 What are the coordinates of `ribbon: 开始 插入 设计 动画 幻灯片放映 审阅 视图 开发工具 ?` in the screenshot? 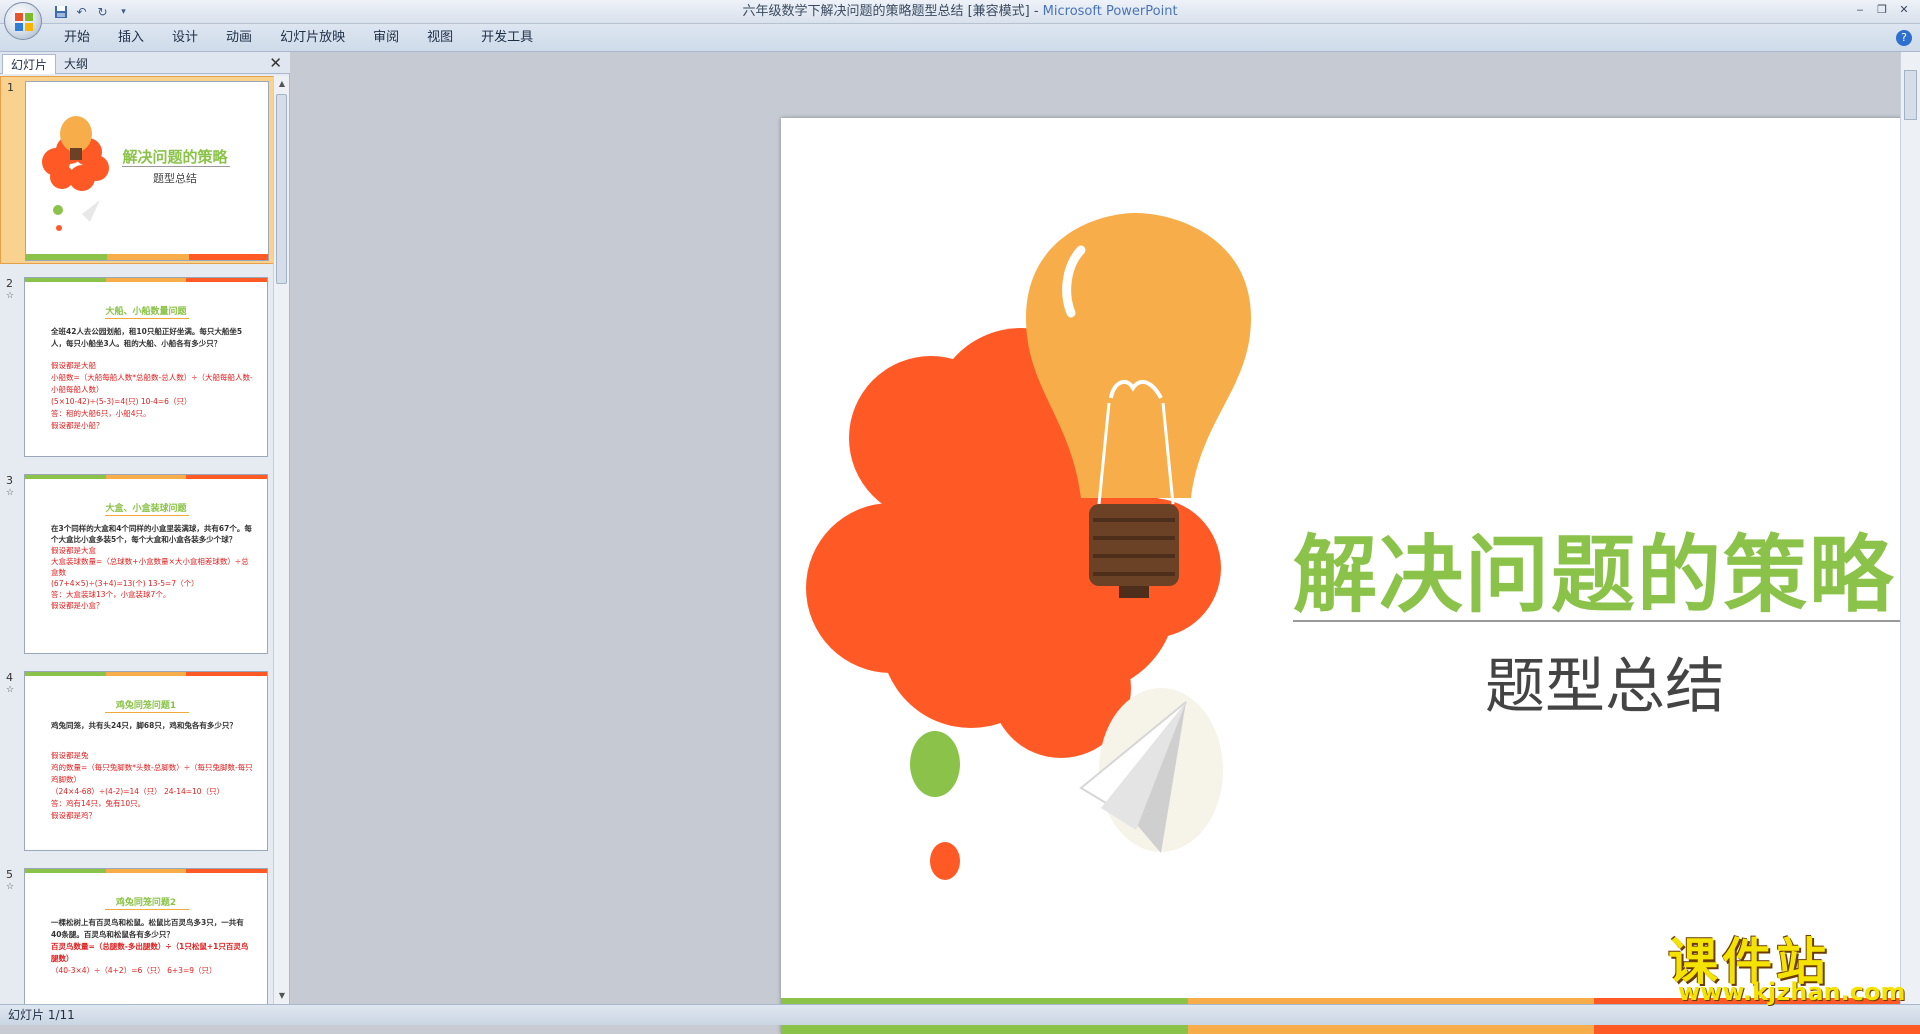 It's located at (960, 38).